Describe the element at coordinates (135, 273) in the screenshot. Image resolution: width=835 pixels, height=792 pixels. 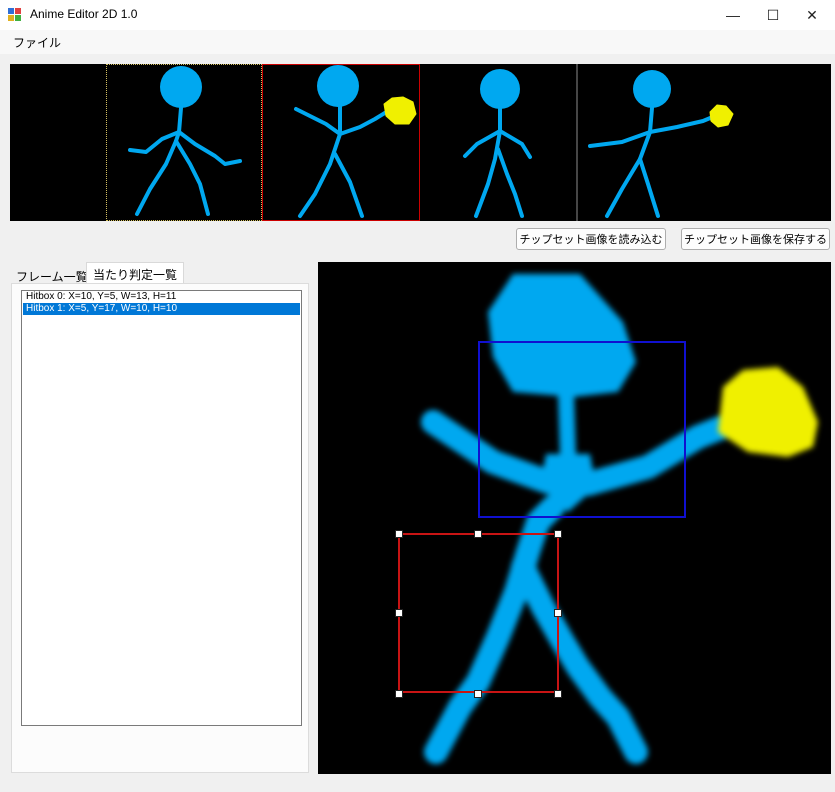
I see `tab-hitbox-list: 当たり判定一覧` at that location.